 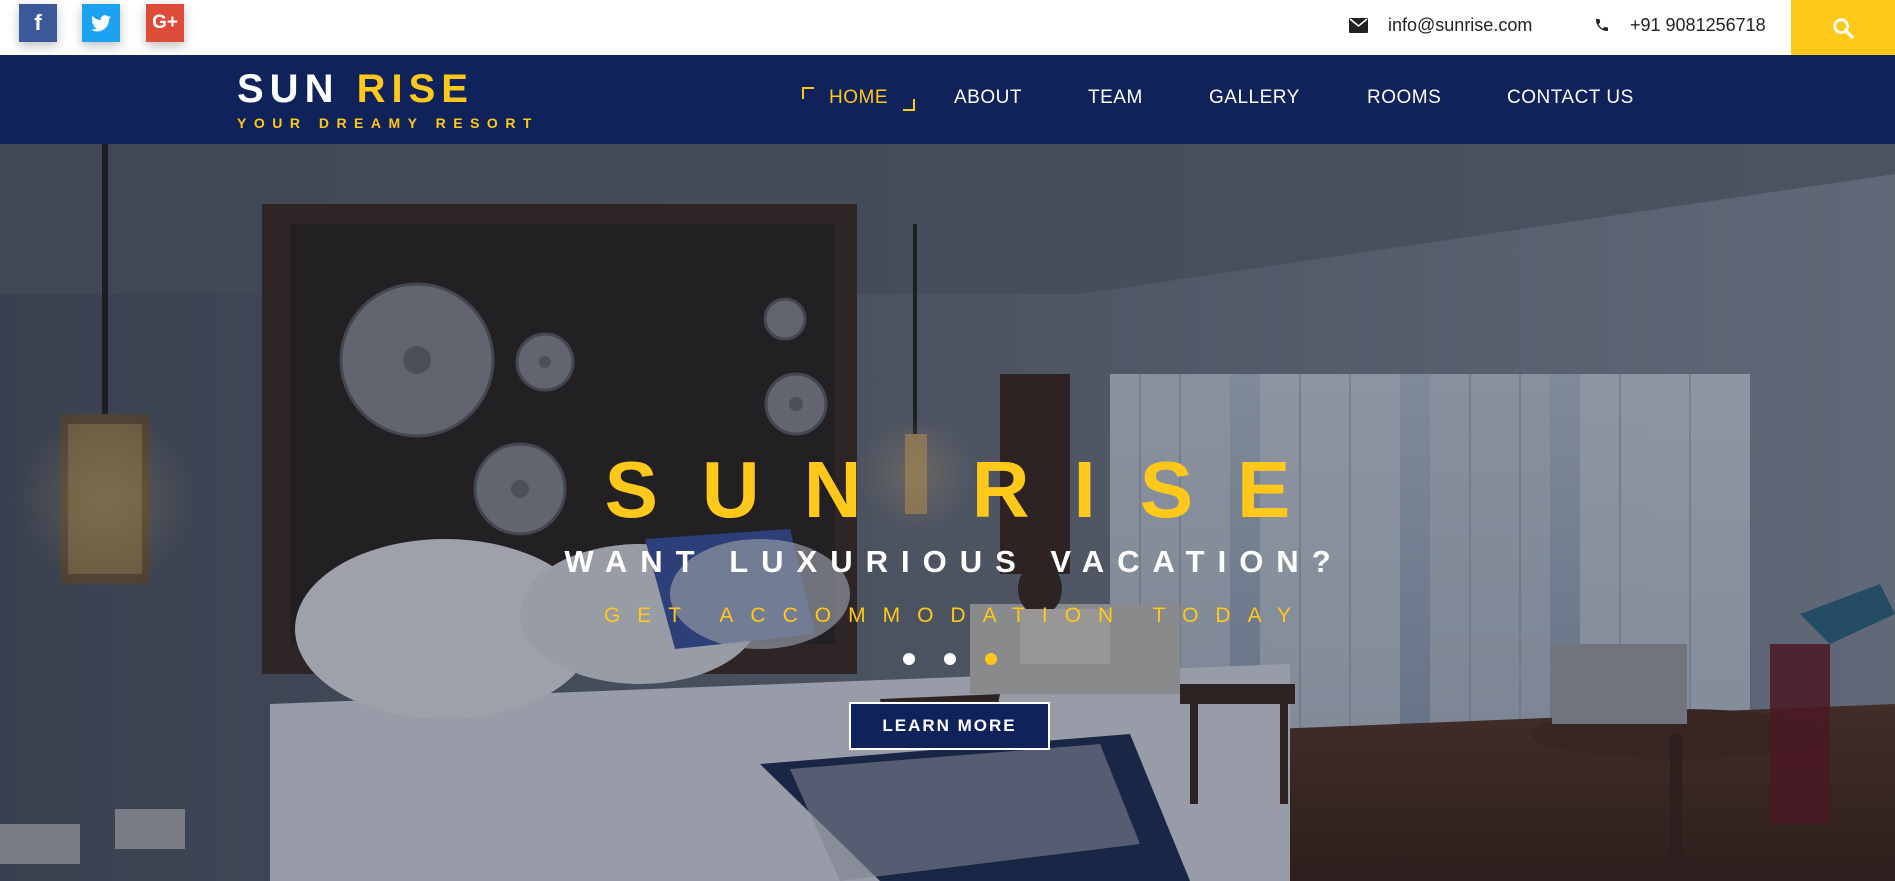 I want to click on logo-word-rise: RISE, so click(x=415, y=89).